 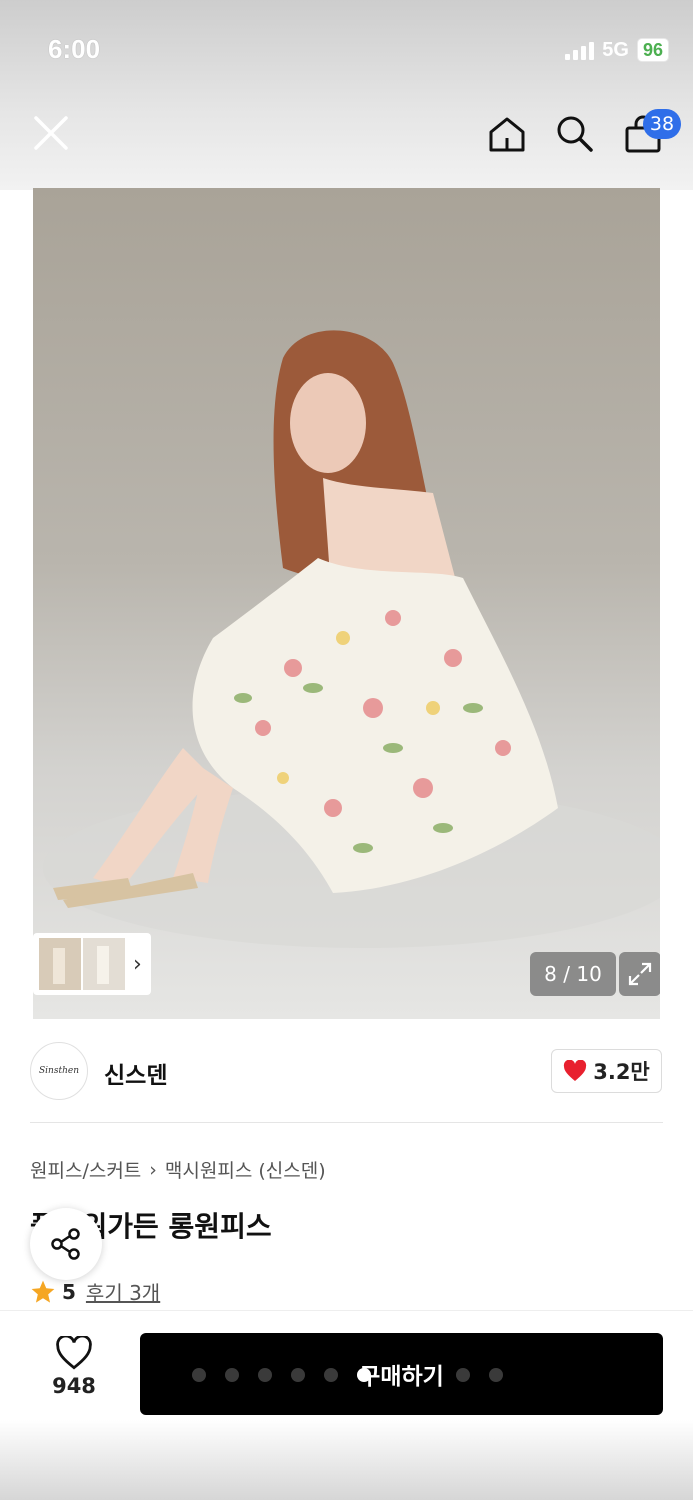 I want to click on bottom-background, so click(x=346, y=1460).